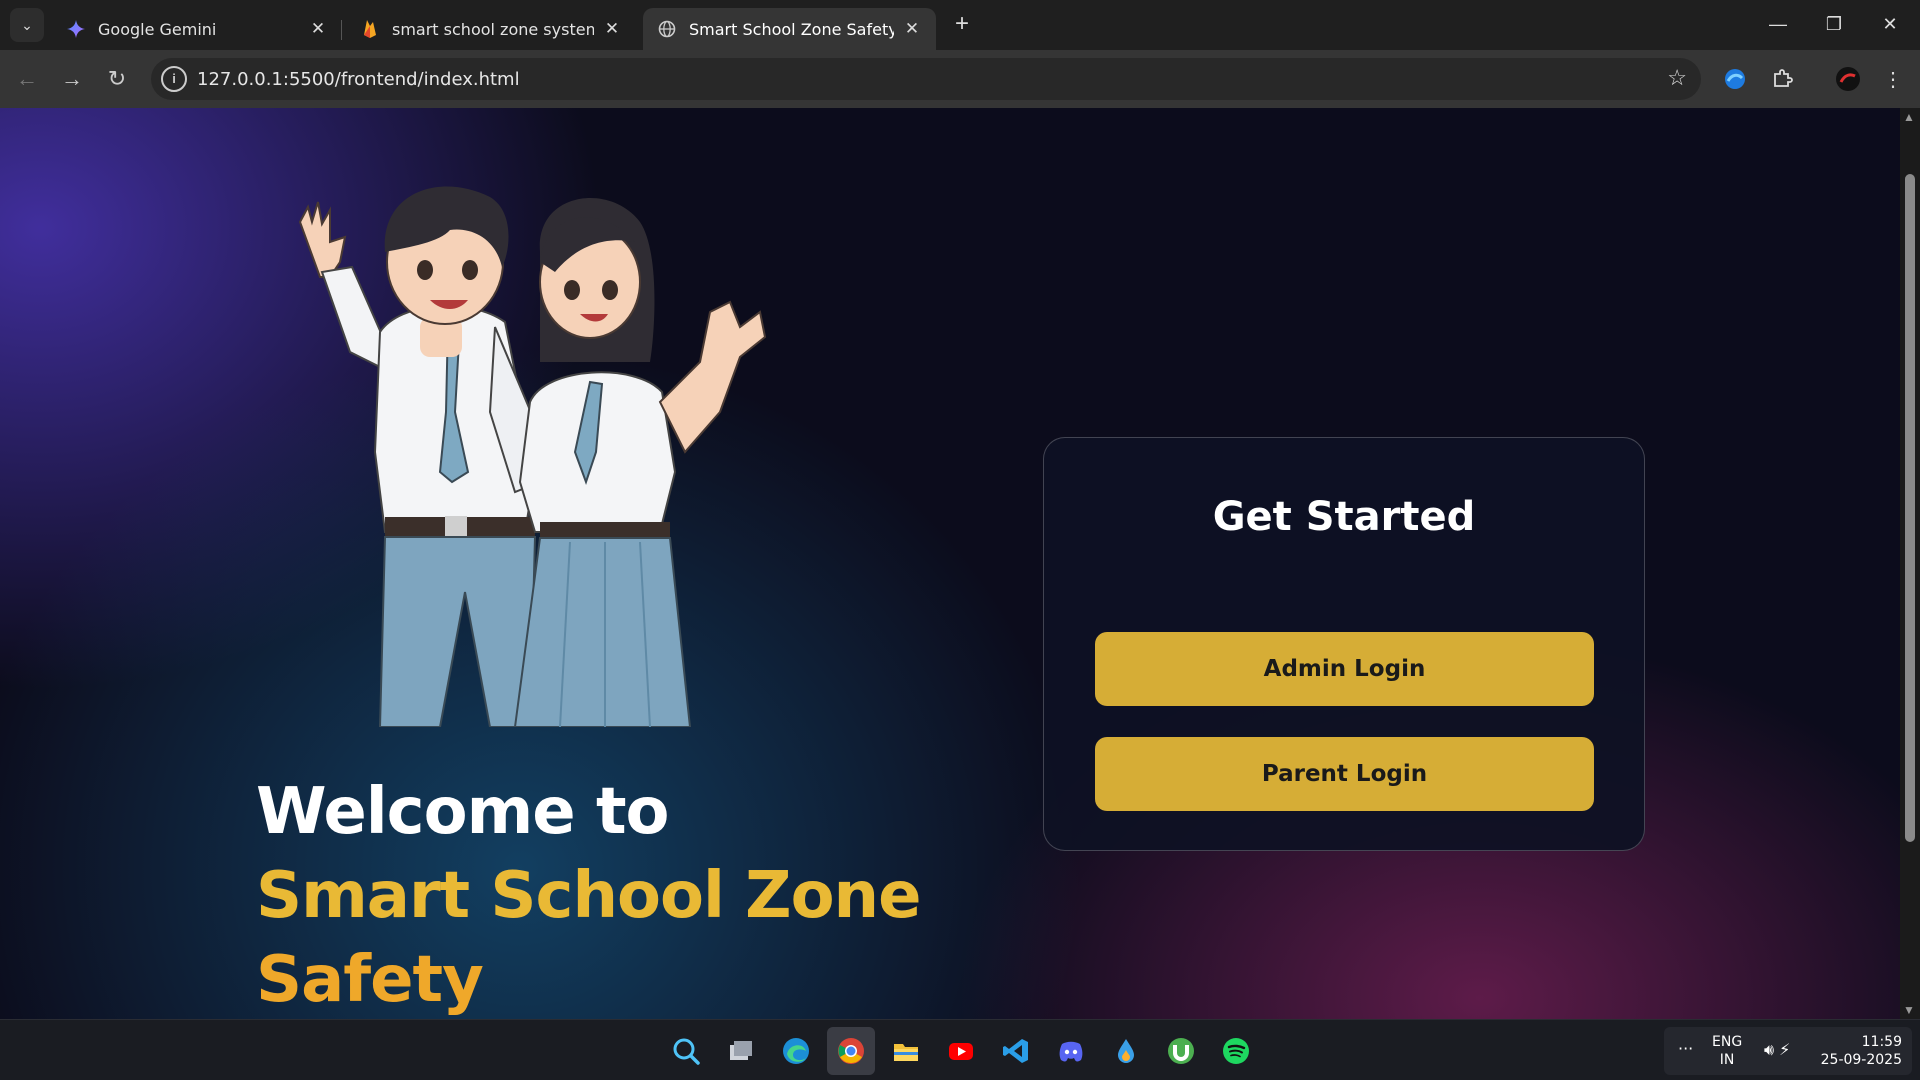 Image resolution: width=1920 pixels, height=1080 pixels. I want to click on tab-firebase: smart school zone system – Dat ✕, so click(491, 29).